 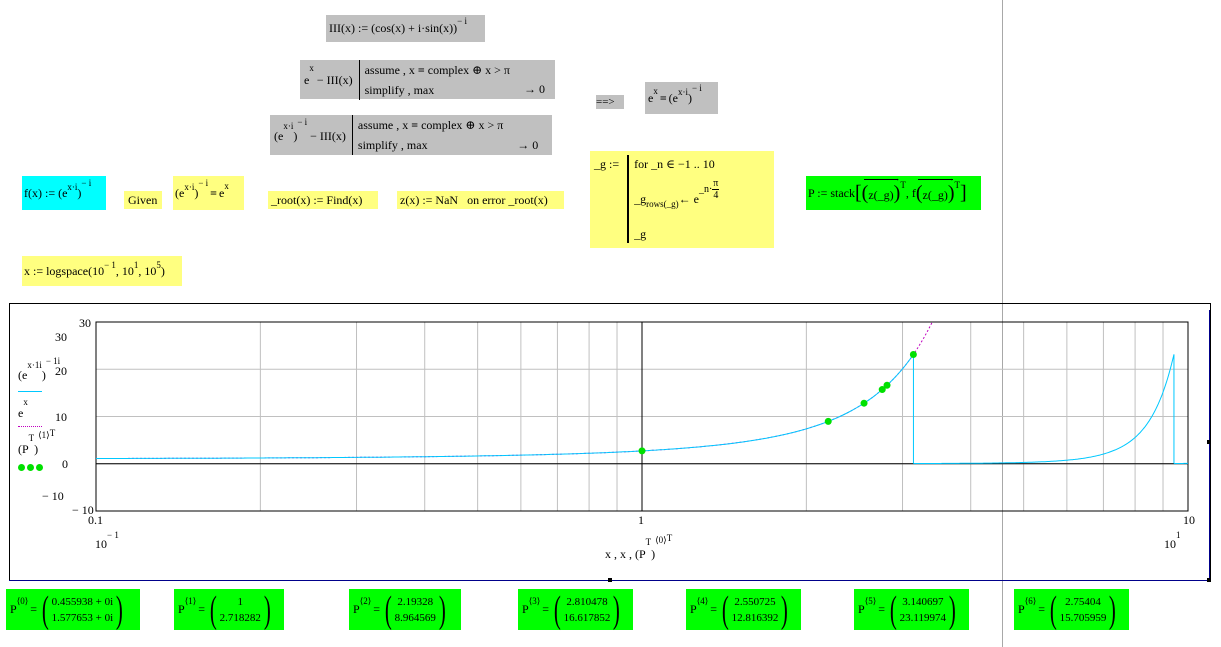 I want to click on y-tick-10: 10, so click(x=61, y=417).